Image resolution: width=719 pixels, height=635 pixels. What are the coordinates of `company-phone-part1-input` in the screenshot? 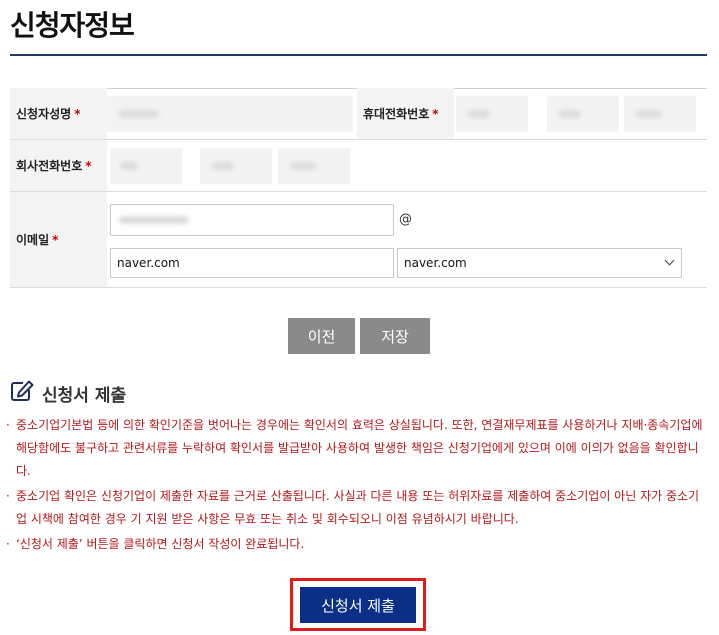 It's located at (146, 166).